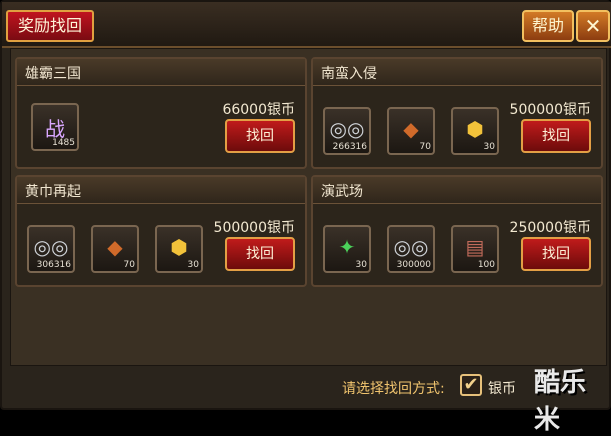 The height and width of the screenshot is (436, 611). I want to click on card-title: 雄霸三国, so click(53, 74).